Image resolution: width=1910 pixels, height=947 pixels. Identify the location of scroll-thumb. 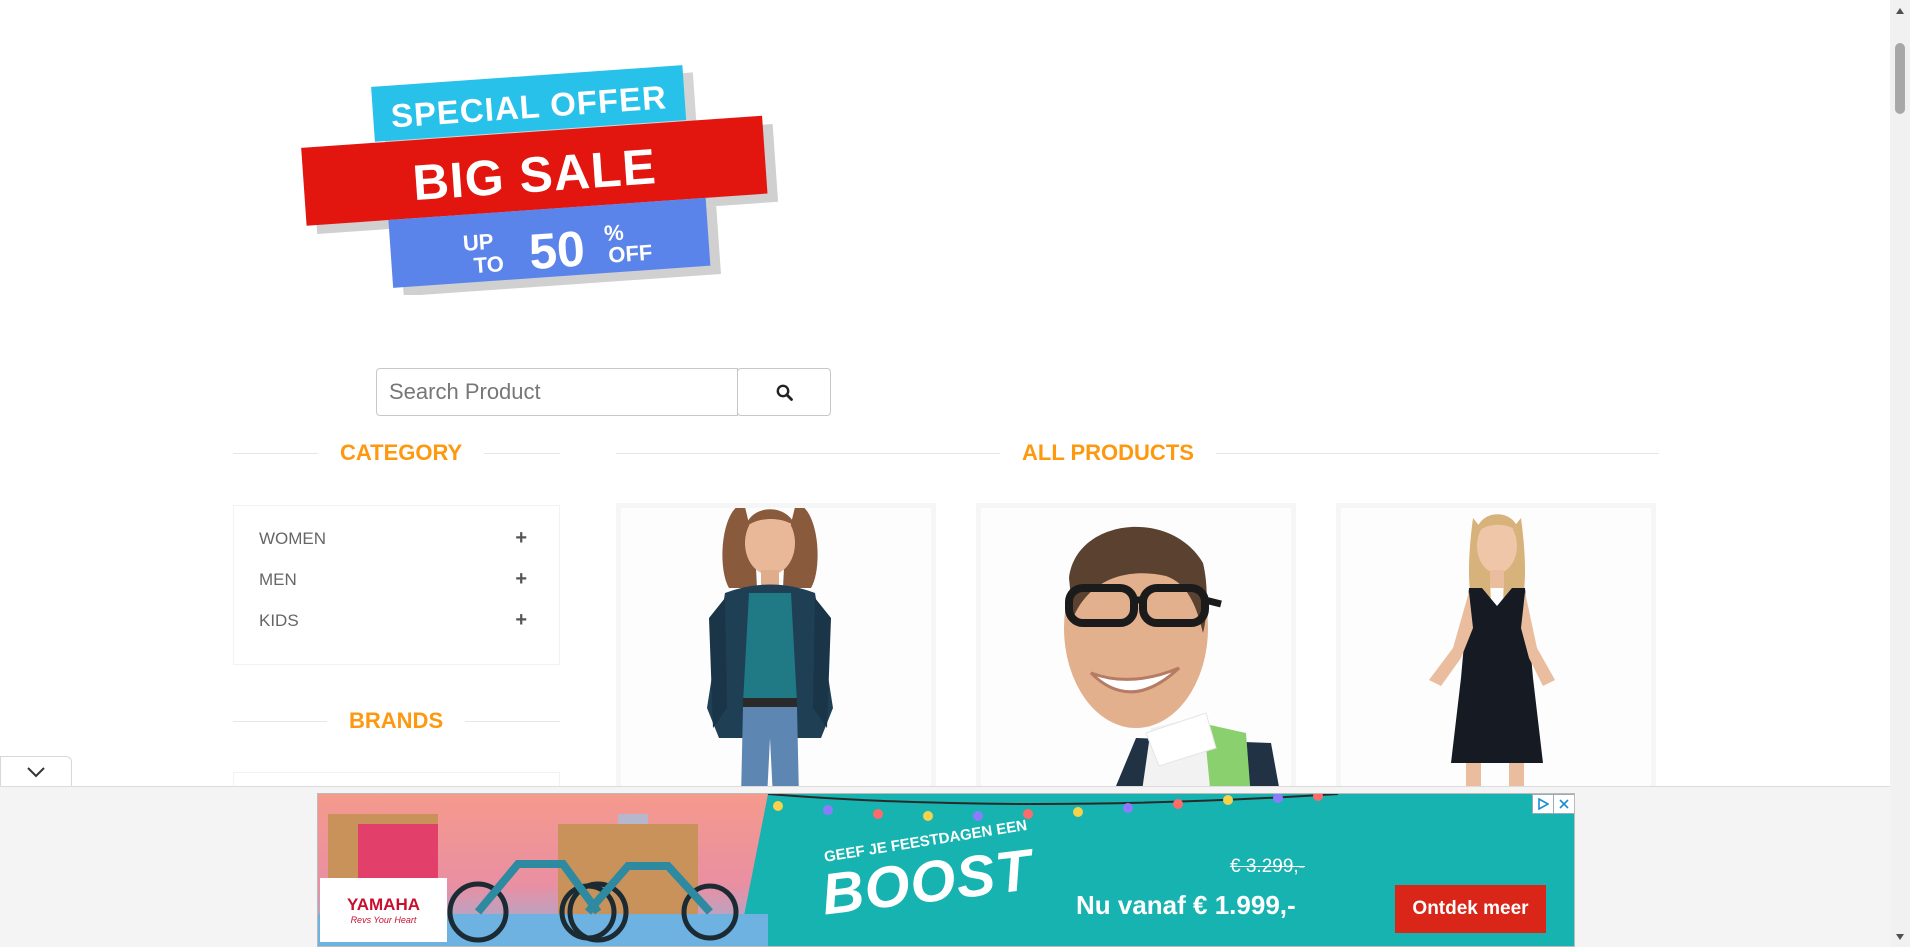
(1900, 78).